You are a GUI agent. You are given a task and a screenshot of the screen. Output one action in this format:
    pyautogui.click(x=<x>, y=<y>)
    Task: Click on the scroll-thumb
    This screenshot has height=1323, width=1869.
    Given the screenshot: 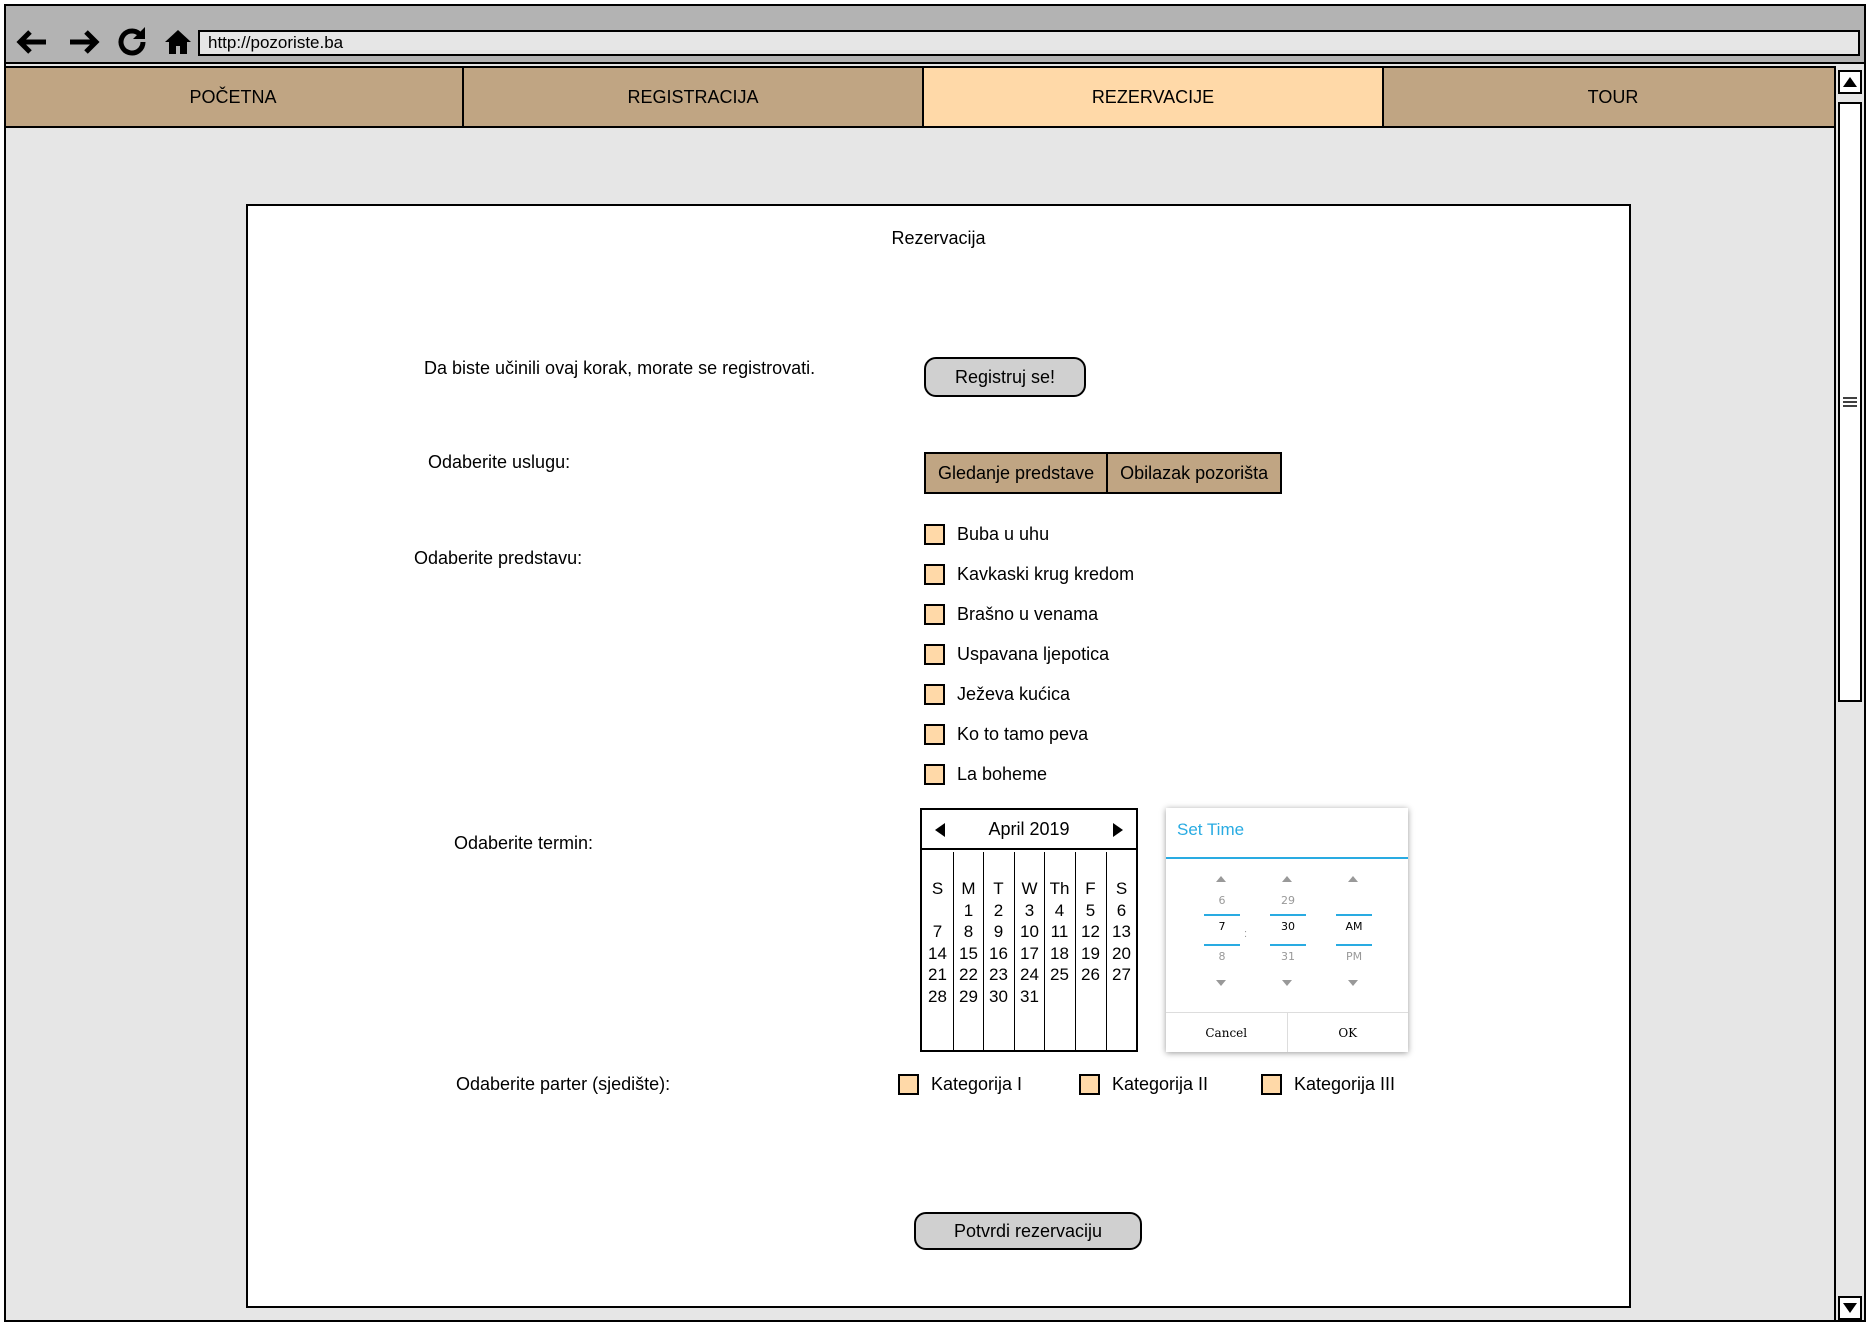 What is the action you would take?
    pyautogui.click(x=1850, y=402)
    